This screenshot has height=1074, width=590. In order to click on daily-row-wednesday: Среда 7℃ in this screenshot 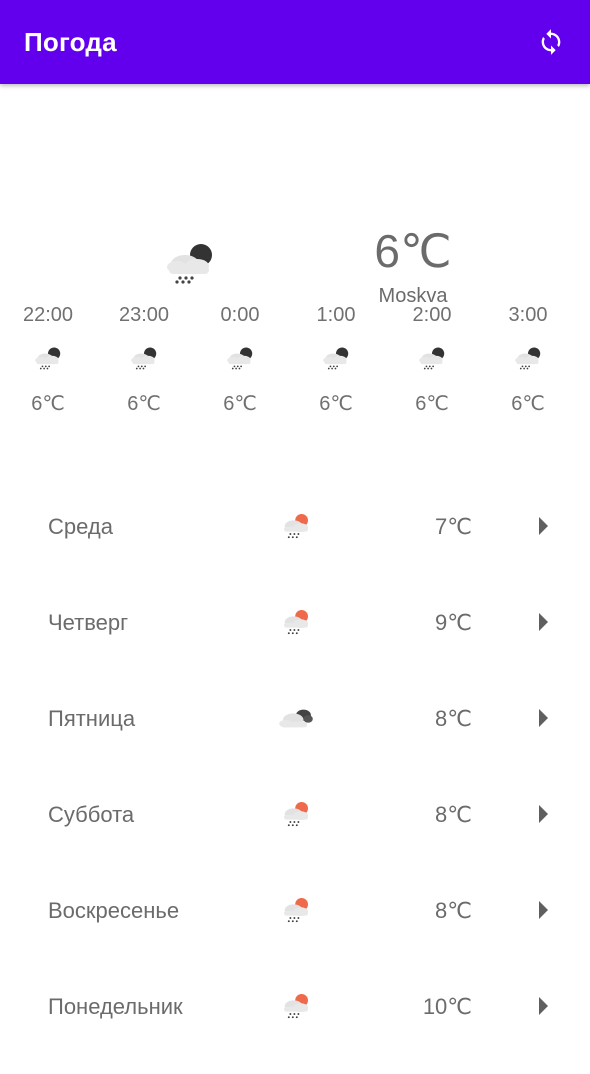, I will do `click(295, 526)`.